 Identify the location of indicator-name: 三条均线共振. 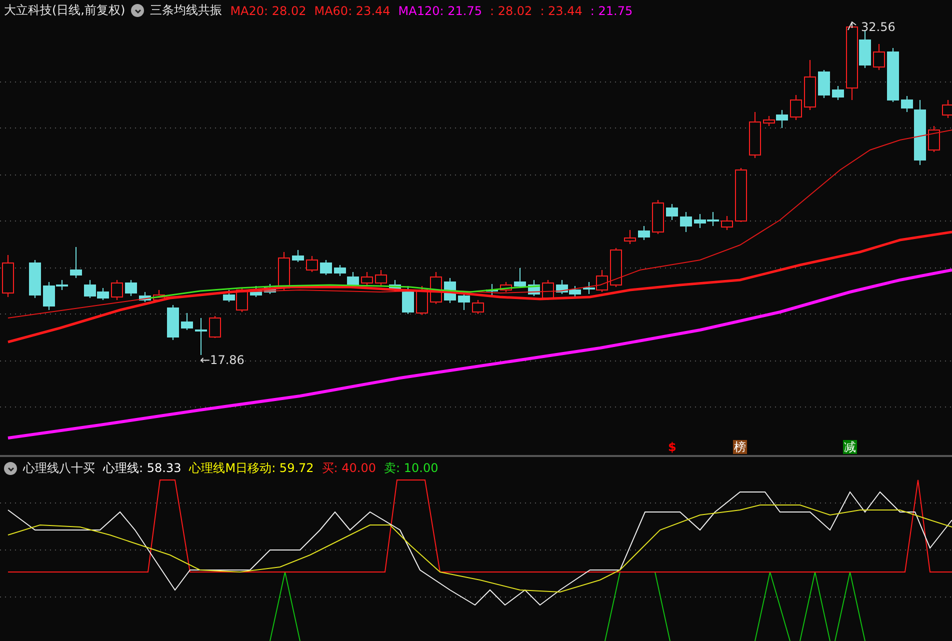
(186, 10).